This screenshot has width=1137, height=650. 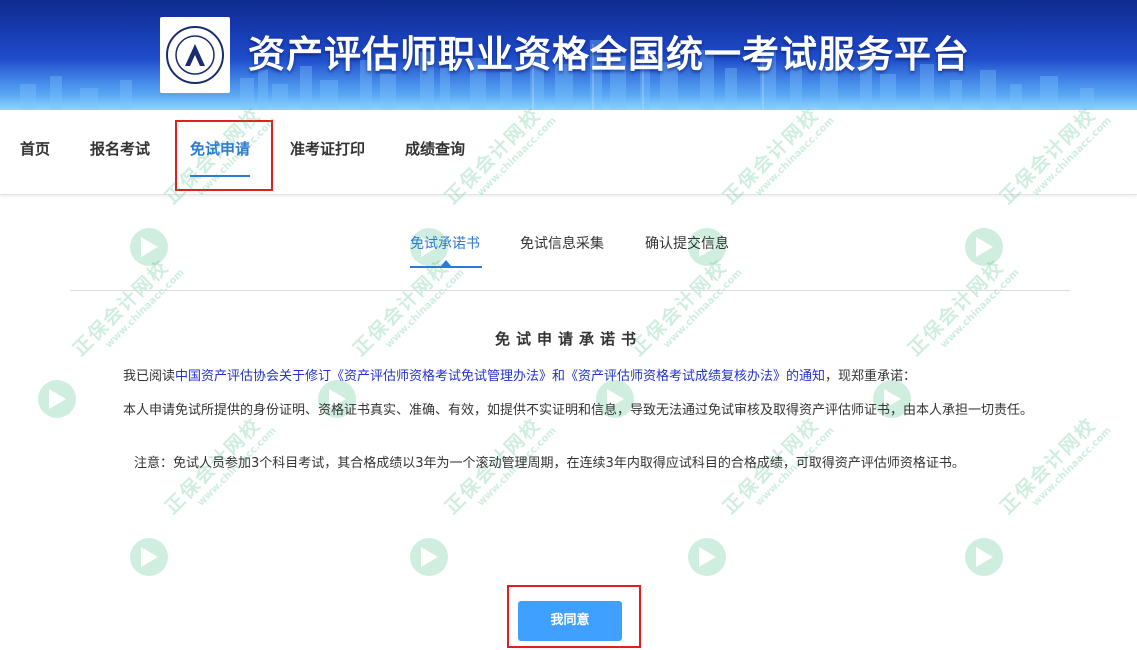 I want to click on highlight-box-agree, so click(x=574, y=616).